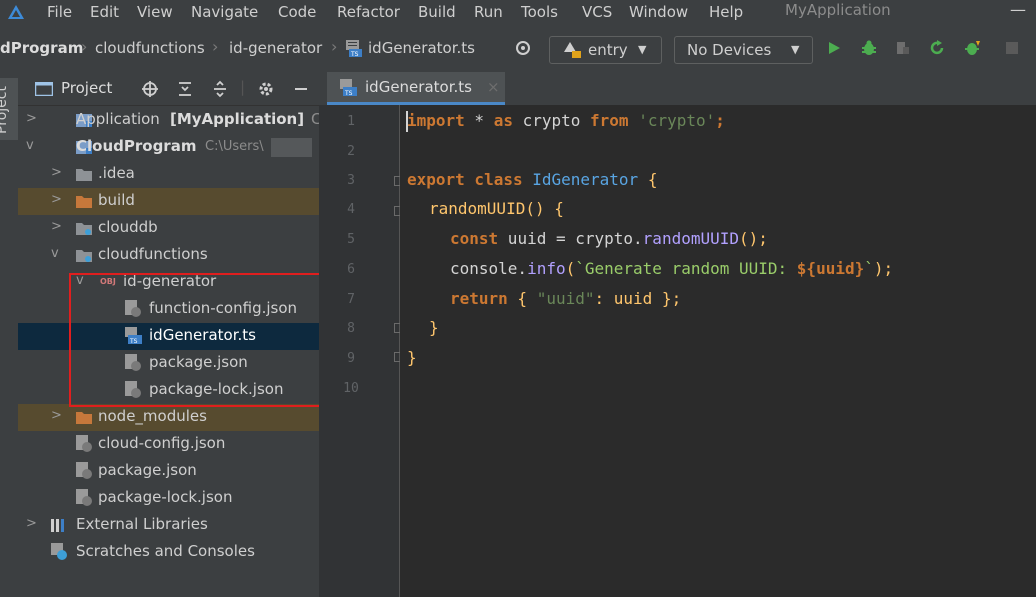  What do you see at coordinates (407, 121) in the screenshot?
I see `text-caret` at bounding box center [407, 121].